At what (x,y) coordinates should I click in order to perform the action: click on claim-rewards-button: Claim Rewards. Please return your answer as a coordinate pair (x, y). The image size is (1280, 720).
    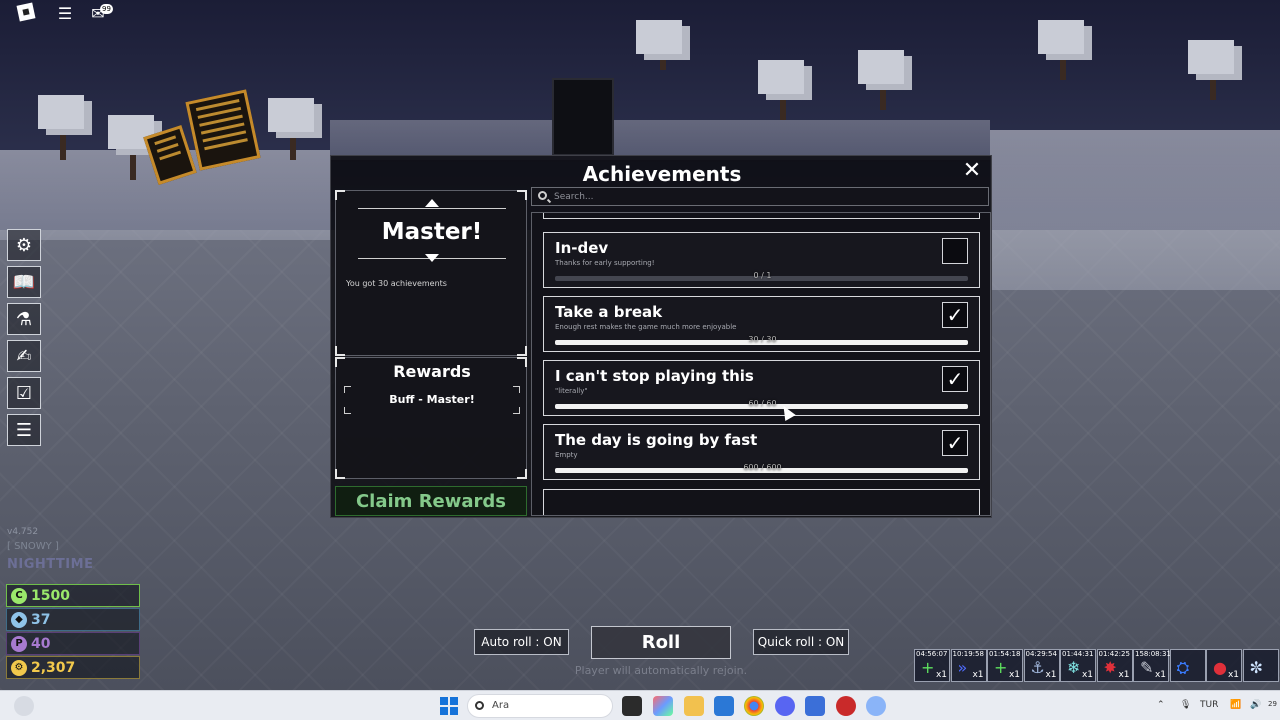
    Looking at the image, I should click on (431, 501).